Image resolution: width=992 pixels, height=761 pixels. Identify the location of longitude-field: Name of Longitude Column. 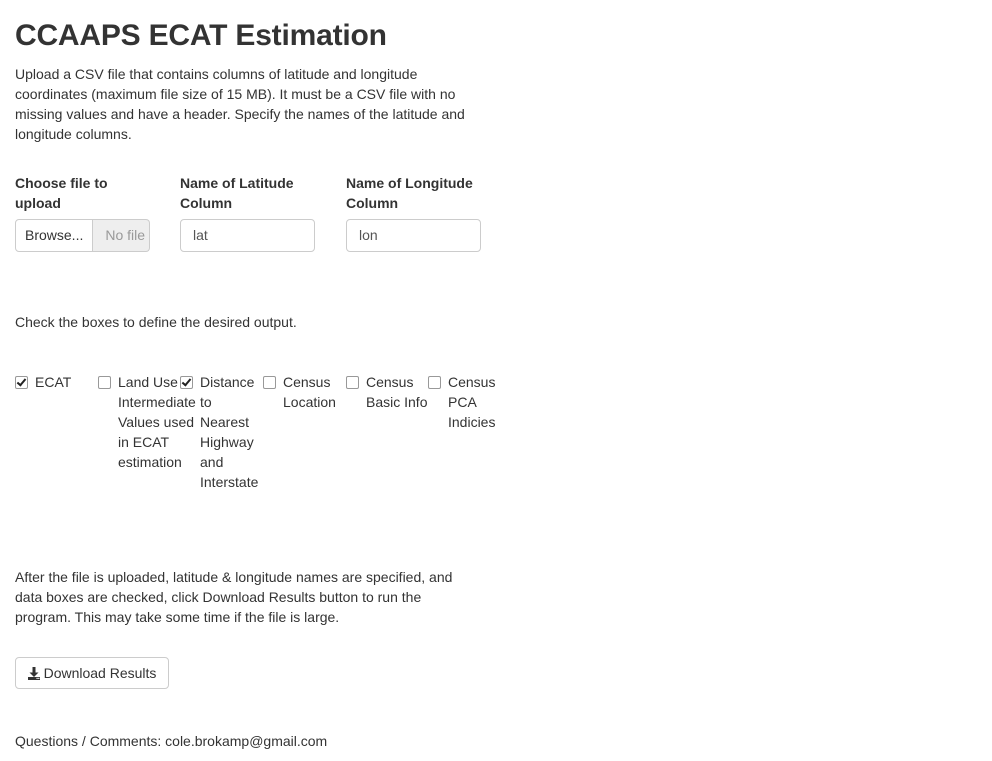
(416, 193).